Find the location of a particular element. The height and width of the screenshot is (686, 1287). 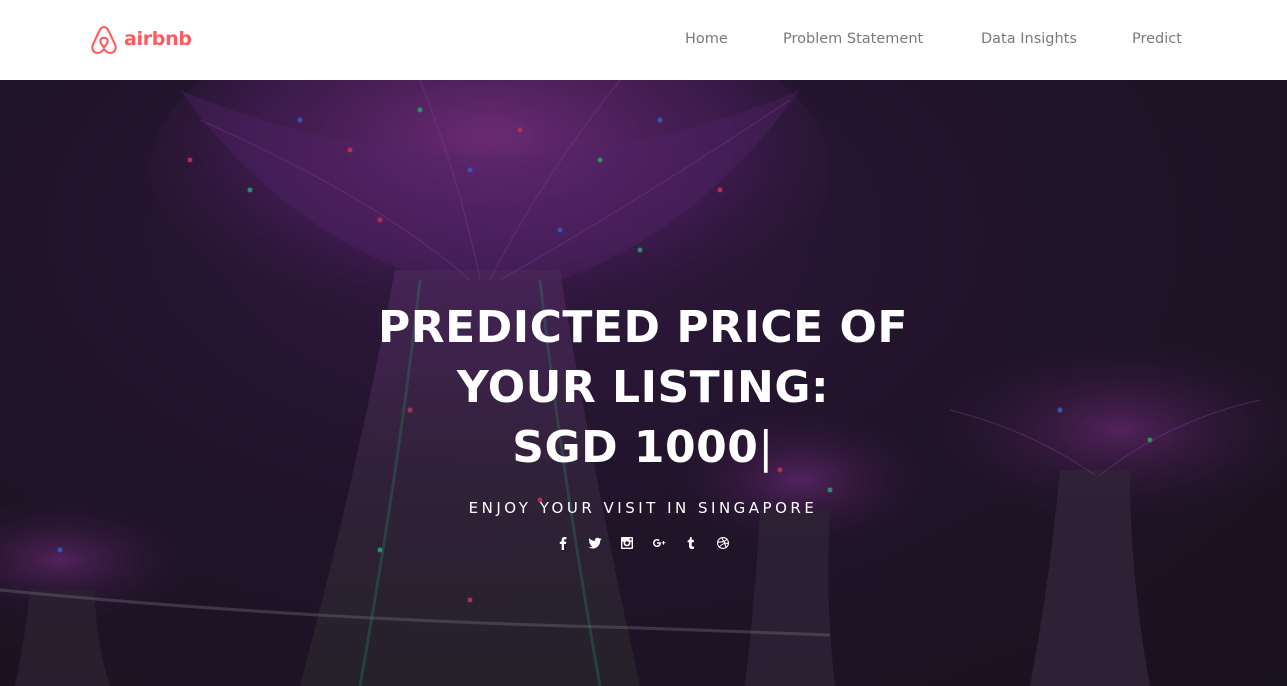

heading-line-1: PREDICTED PRICE OF is located at coordinates (643, 327).